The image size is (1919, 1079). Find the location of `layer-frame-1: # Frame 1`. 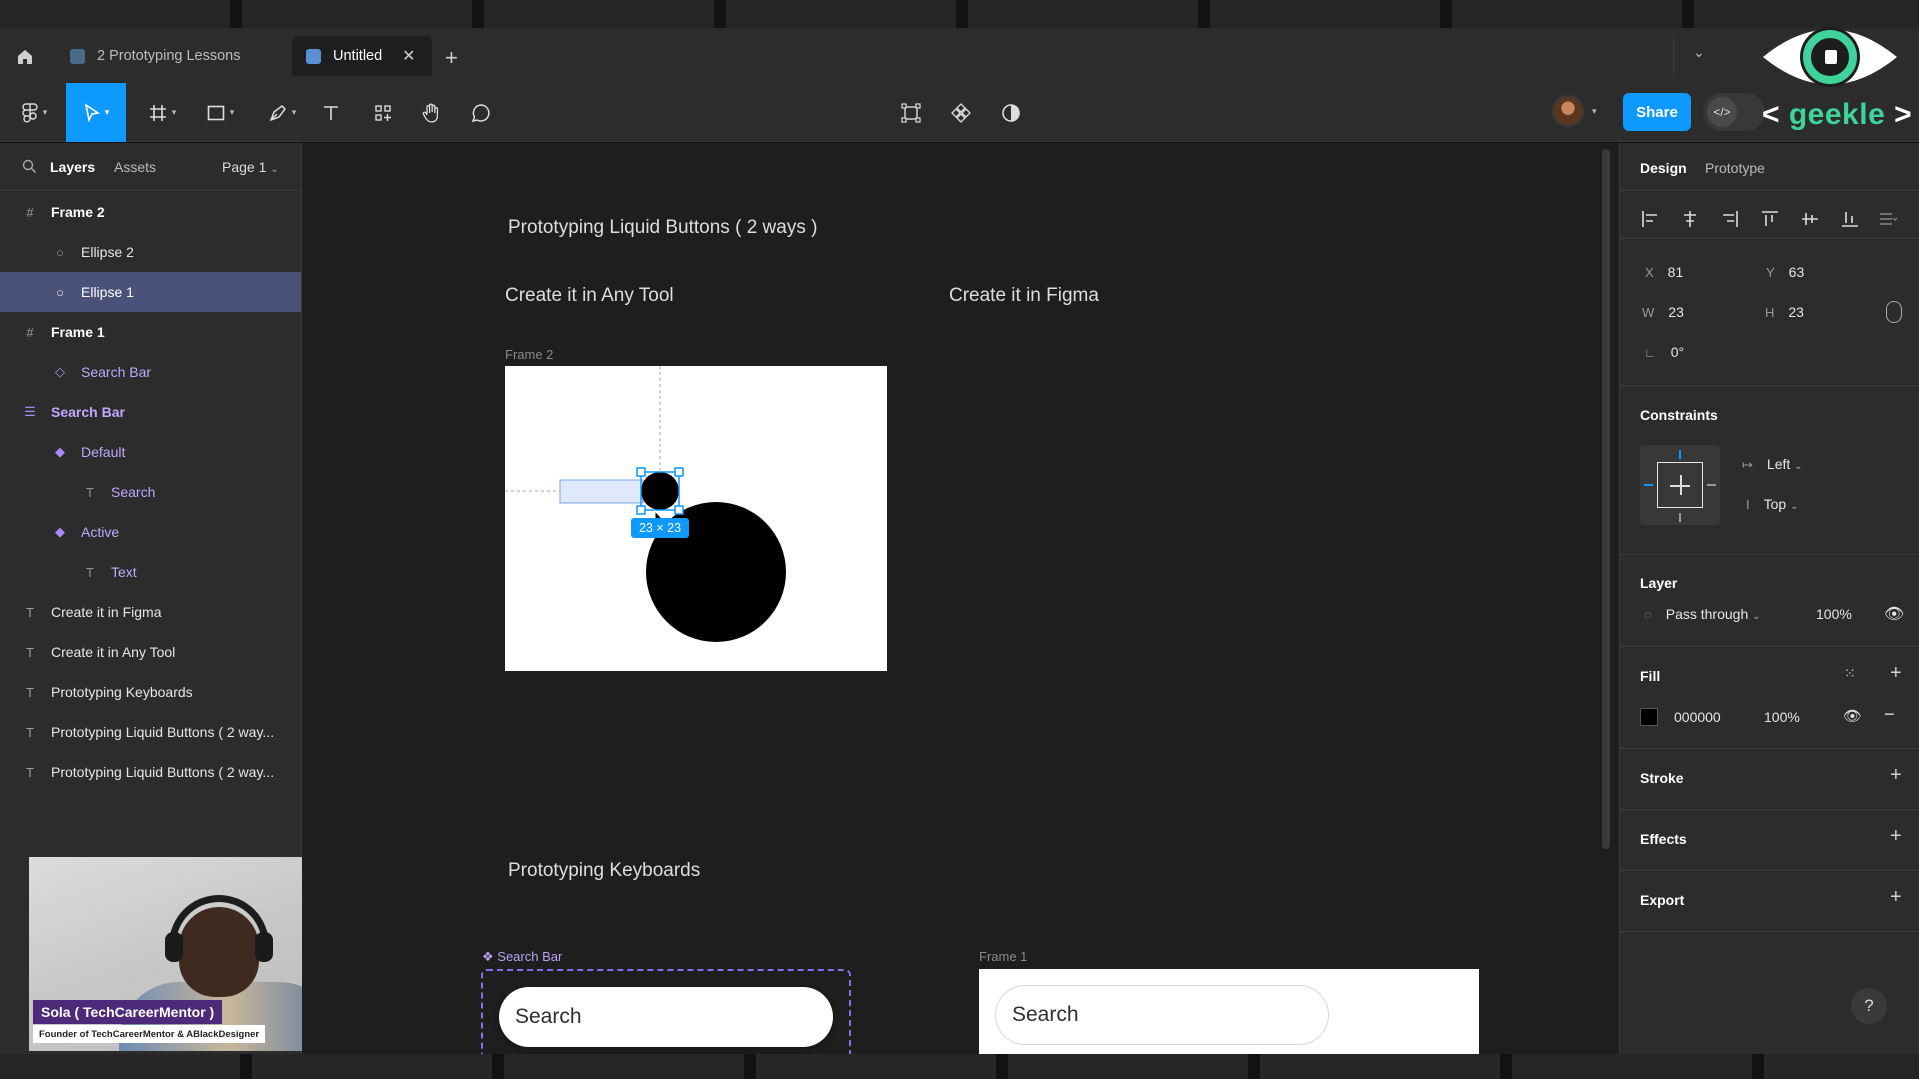

layer-frame-1: # Frame 1 is located at coordinates (150, 332).